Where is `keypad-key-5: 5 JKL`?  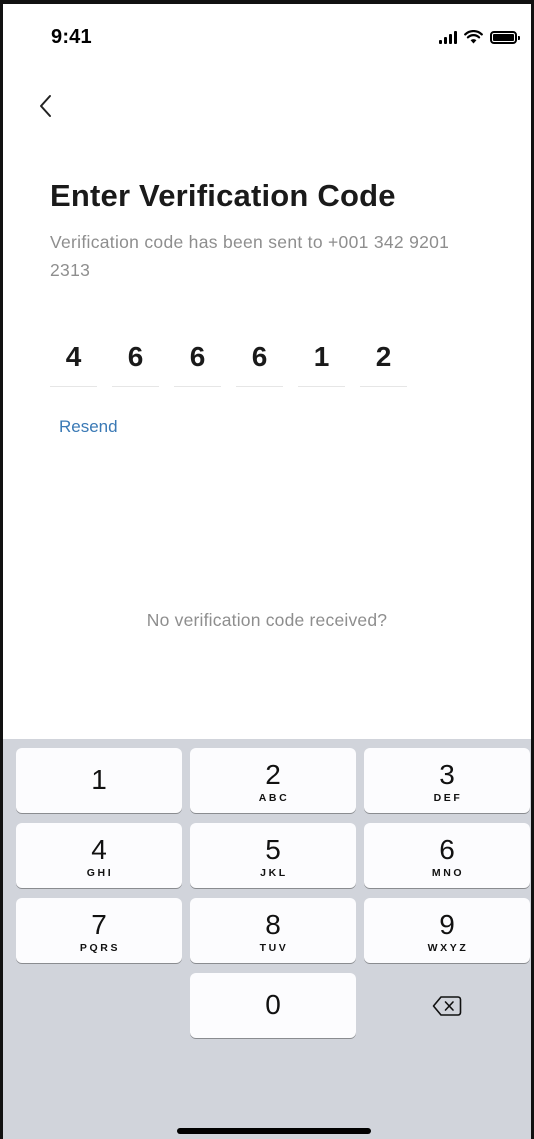 keypad-key-5: 5 JKL is located at coordinates (273, 855).